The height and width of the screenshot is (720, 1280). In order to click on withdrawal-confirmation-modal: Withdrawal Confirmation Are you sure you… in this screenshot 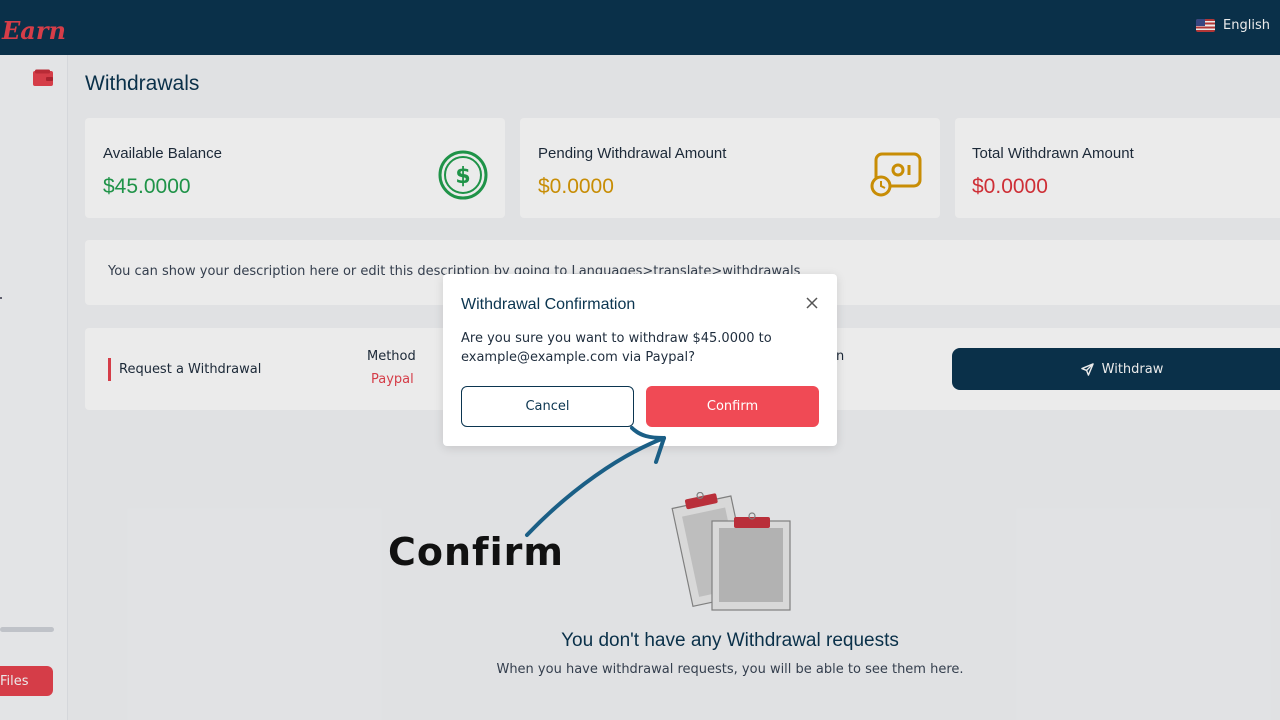, I will do `click(640, 360)`.